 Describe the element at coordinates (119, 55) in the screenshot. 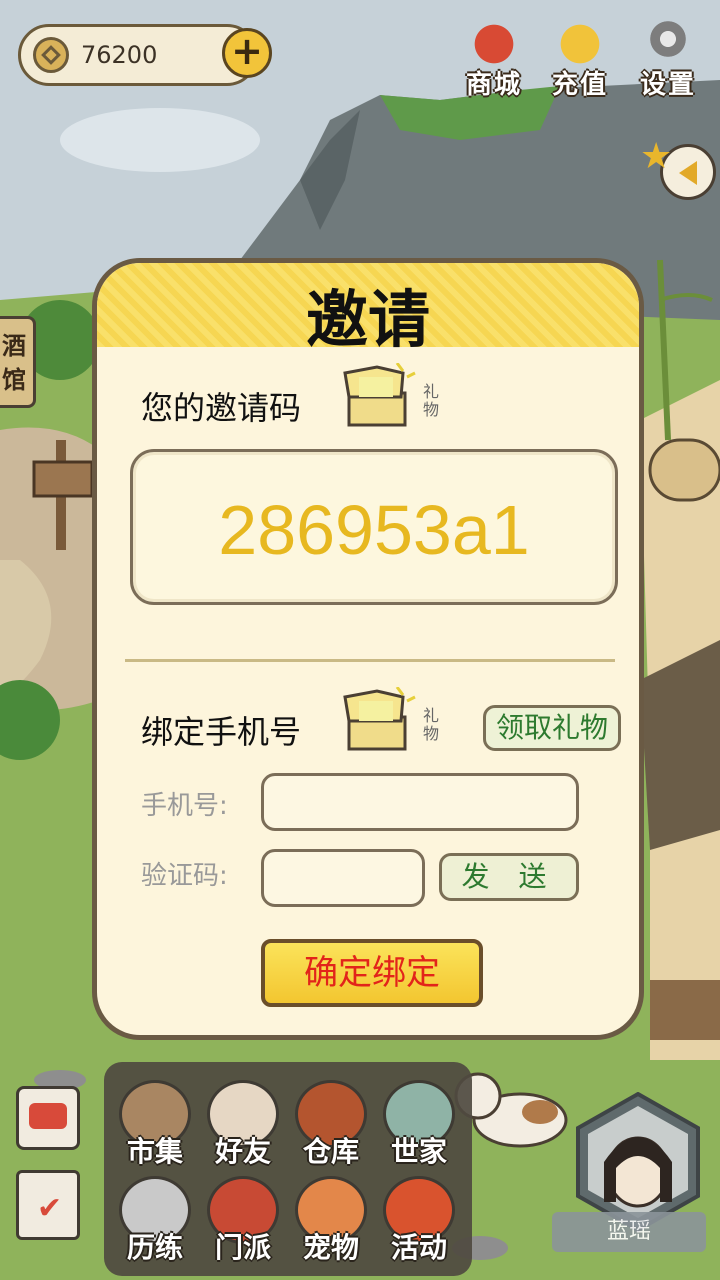

I see `currency-amount: 76200` at that location.